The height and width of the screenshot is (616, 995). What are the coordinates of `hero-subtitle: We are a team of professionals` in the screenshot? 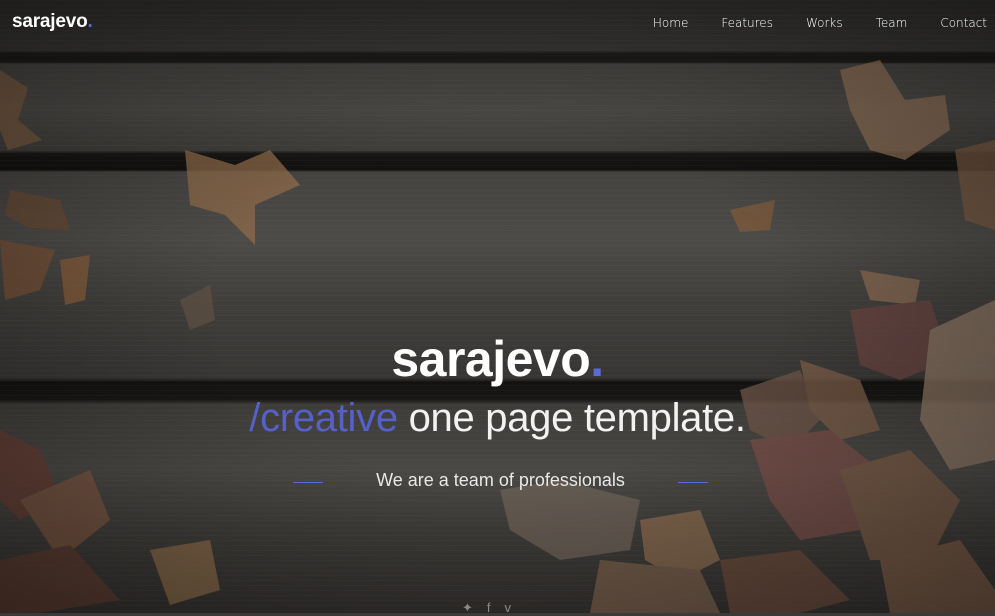 It's located at (500, 480).